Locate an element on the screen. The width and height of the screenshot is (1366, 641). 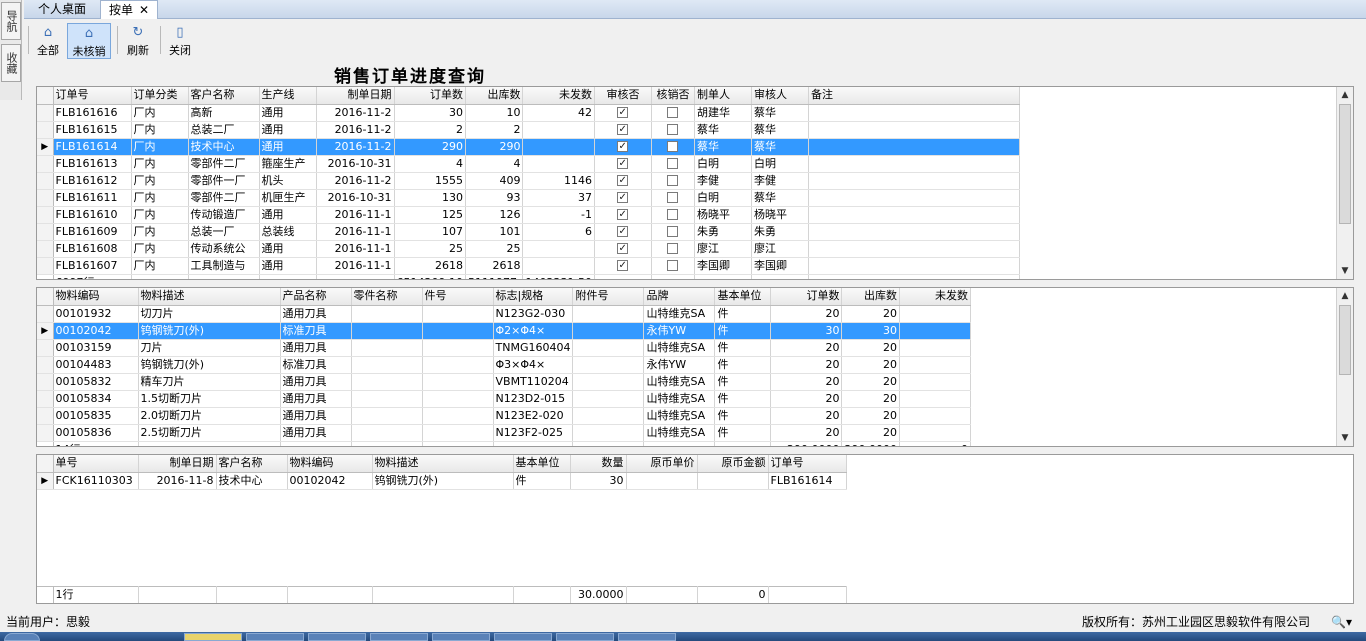
orders-scrollbar: ▲ ▼ is located at coordinates (1344, 183).